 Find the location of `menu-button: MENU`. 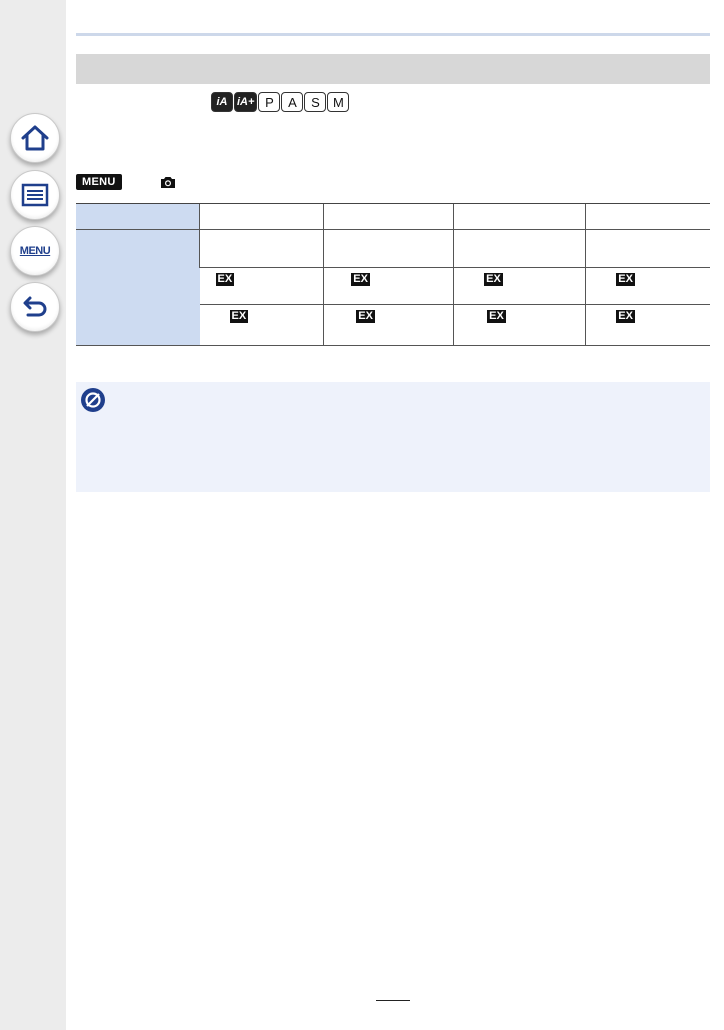

menu-button: MENU is located at coordinates (35, 251).